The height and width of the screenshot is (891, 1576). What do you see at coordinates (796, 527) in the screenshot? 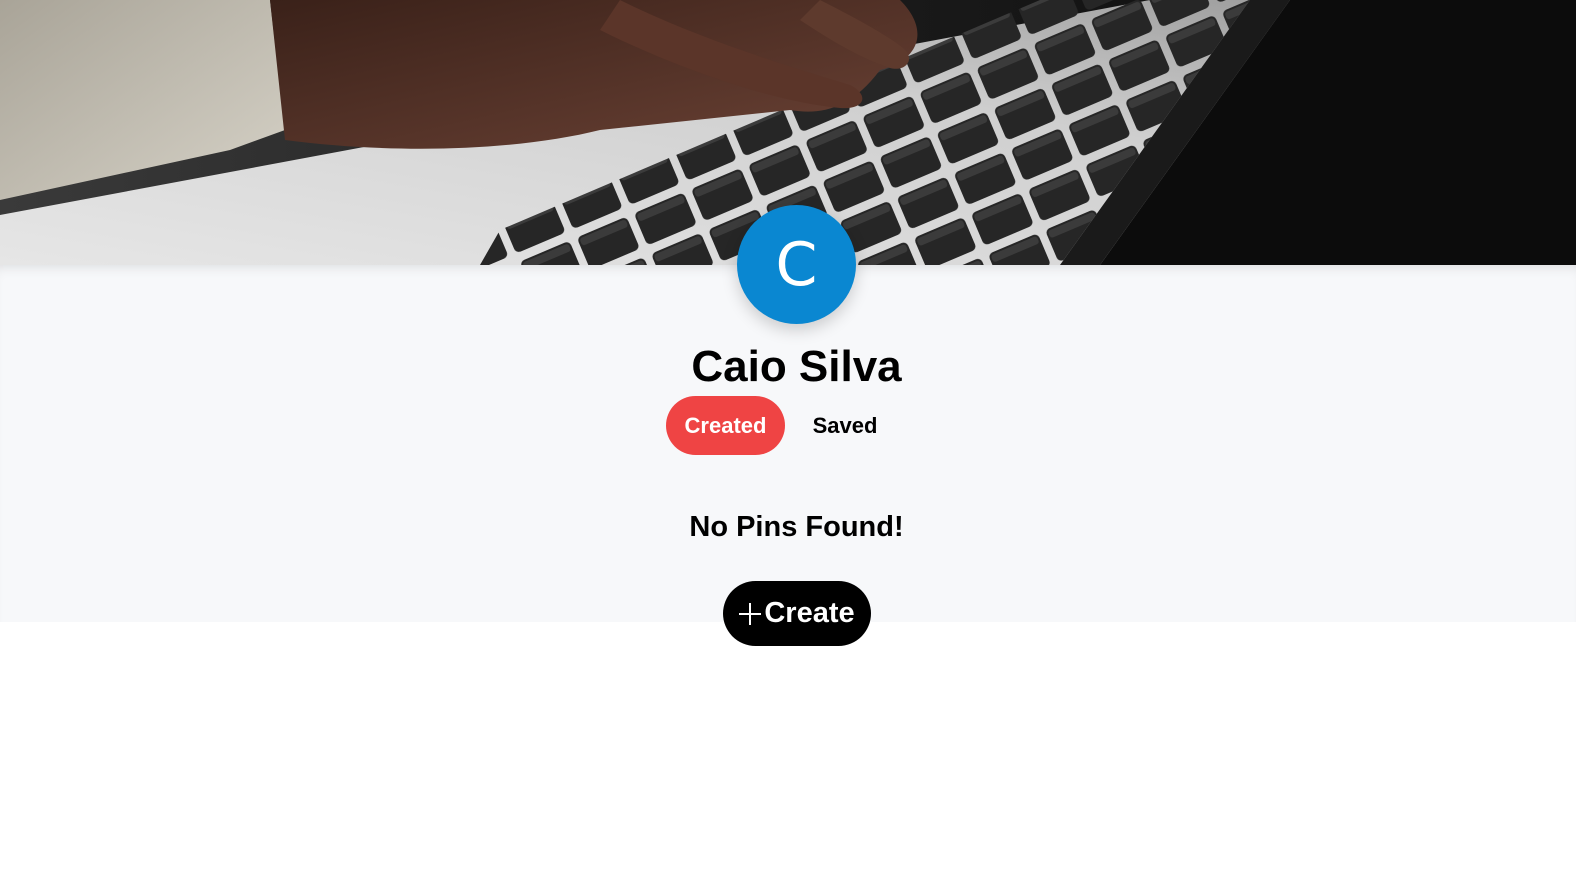
I see `empty-state-message: No Pins Found!` at bounding box center [796, 527].